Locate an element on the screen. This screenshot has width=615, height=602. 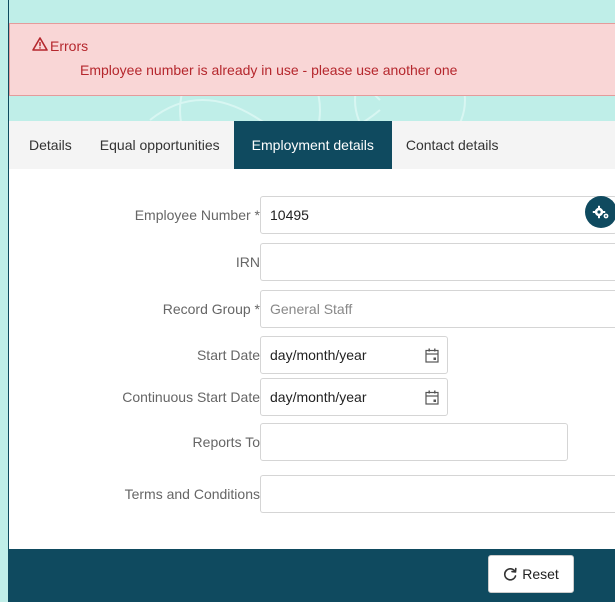
tab-equal-opportunities: Equal opportunities is located at coordinates (160, 145).